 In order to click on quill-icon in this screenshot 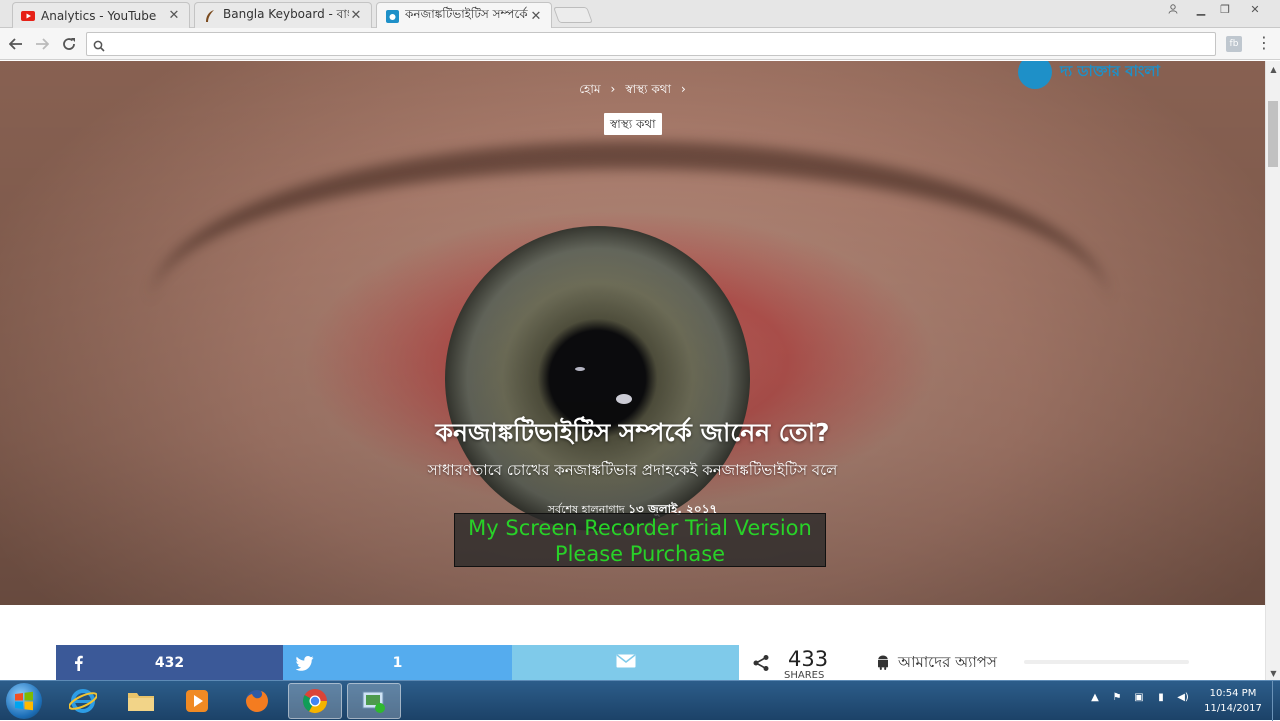, I will do `click(210, 16)`.